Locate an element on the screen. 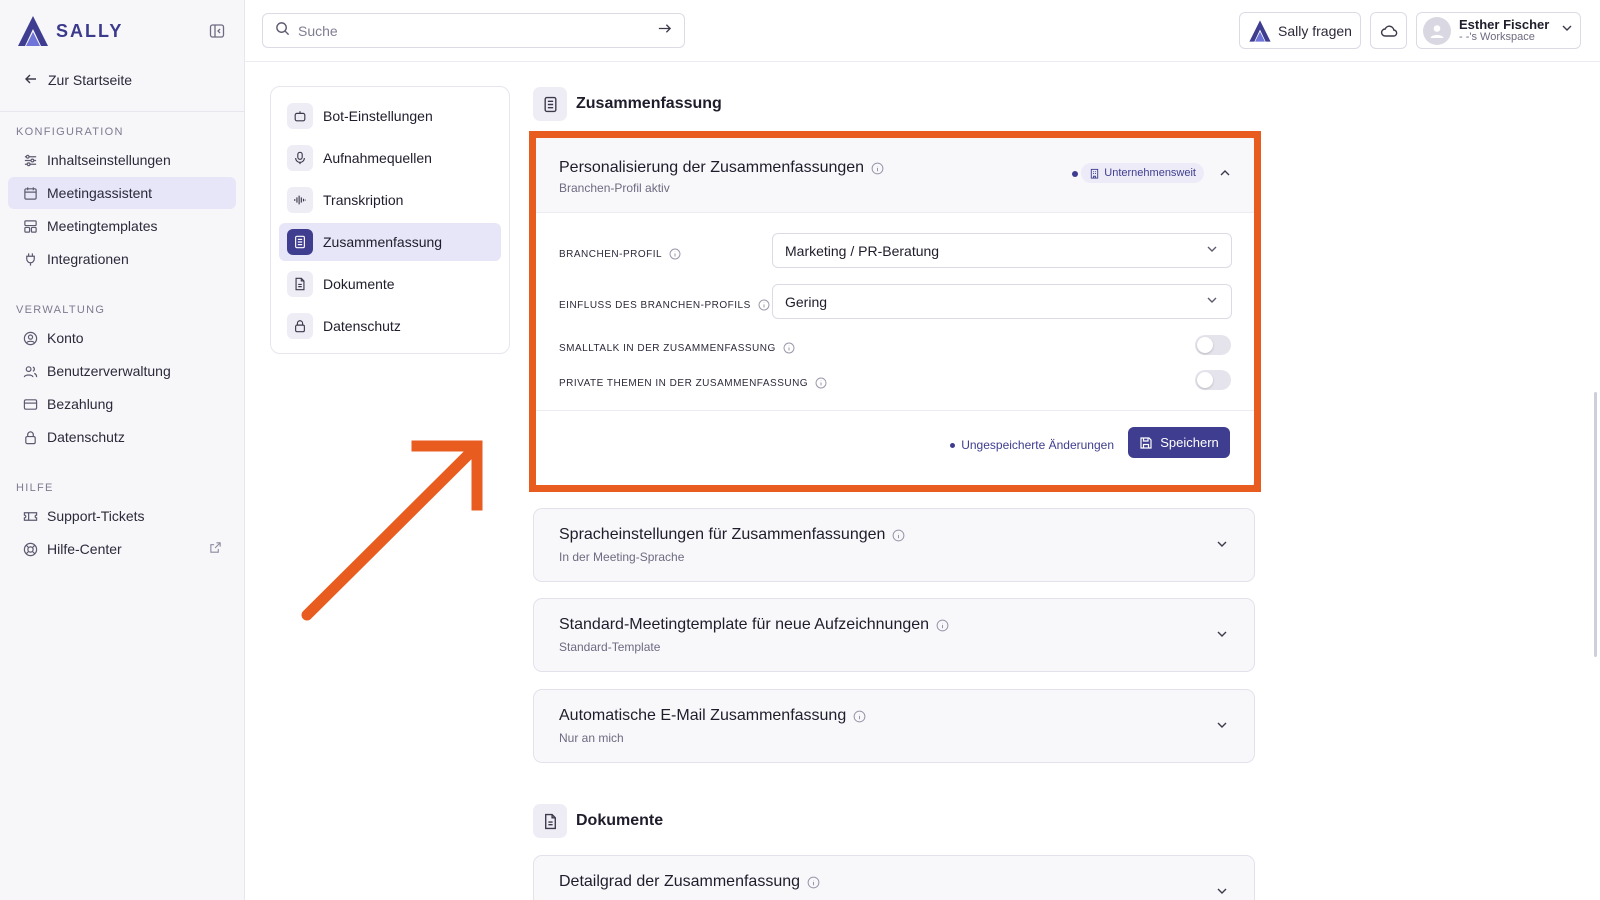 Image resolution: width=1600 pixels, height=900 pixels. settings-nav-zusammenfassung: Zusammenfassung is located at coordinates (390, 242).